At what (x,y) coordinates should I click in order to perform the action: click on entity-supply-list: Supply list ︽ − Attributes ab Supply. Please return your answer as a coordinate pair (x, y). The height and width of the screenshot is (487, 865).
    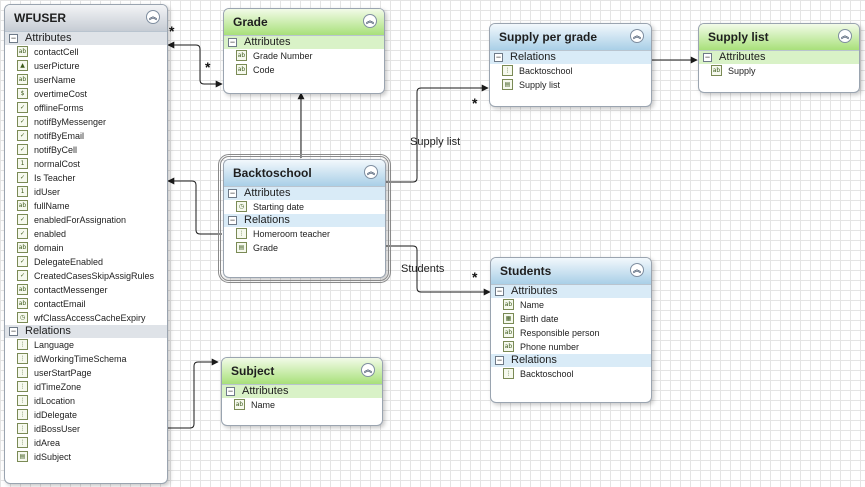
    Looking at the image, I should click on (779, 58).